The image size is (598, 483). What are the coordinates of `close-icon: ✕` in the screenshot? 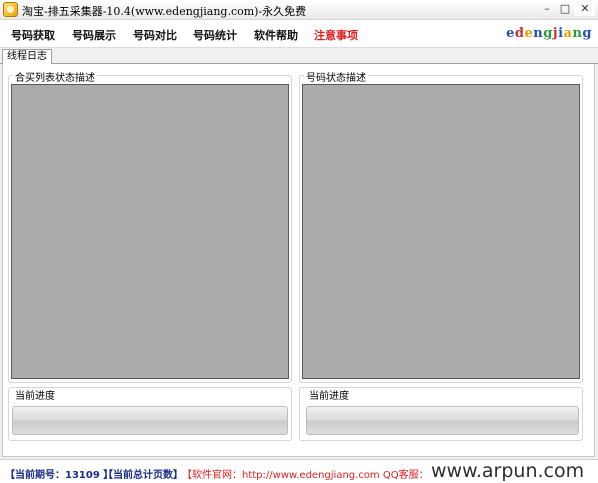 It's located at (585, 8).